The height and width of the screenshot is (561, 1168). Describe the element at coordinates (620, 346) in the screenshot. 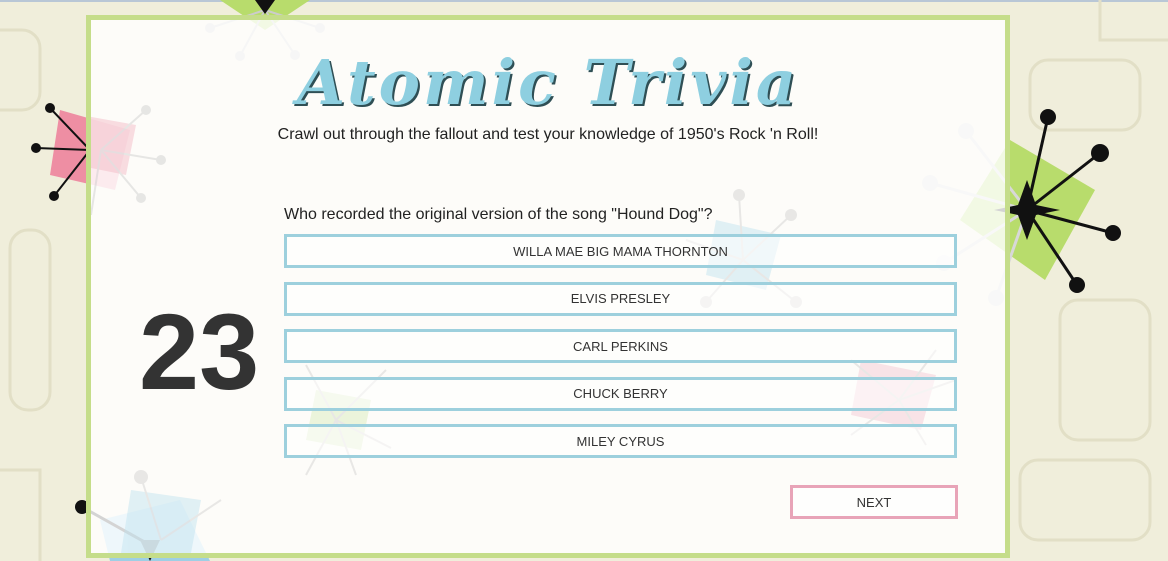

I see `answer-button: CARL PERKINS` at that location.